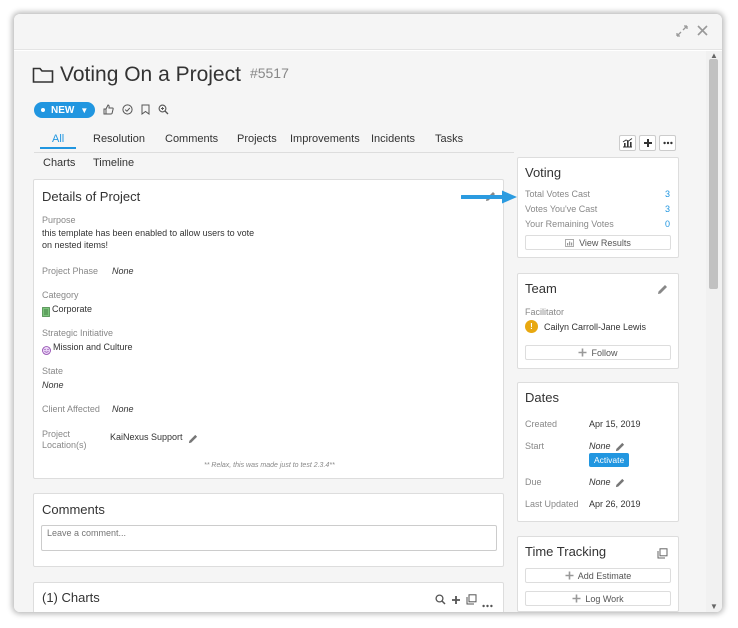 This screenshot has height=628, width=738. I want to click on chart-icon, so click(627, 143).